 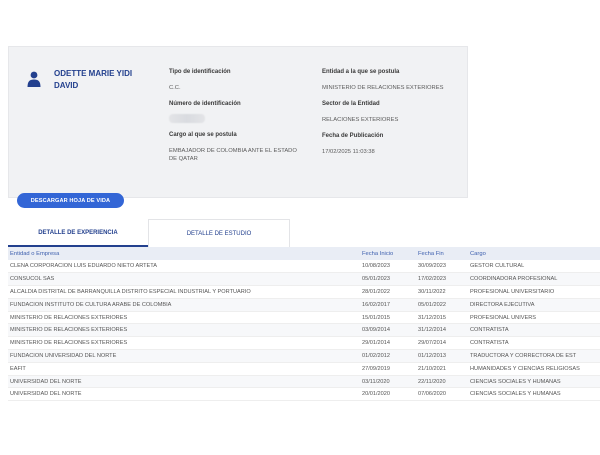 What do you see at coordinates (388, 382) in the screenshot?
I see `cell-fecha-inicio: 03/11/2020` at bounding box center [388, 382].